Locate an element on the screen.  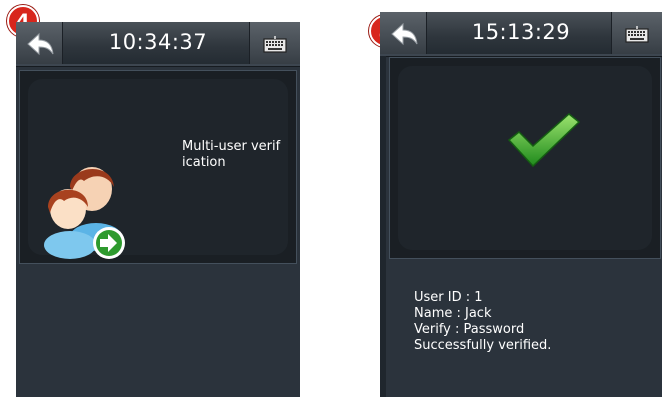
user-id-text: User ID : 1 is located at coordinates (448, 297).